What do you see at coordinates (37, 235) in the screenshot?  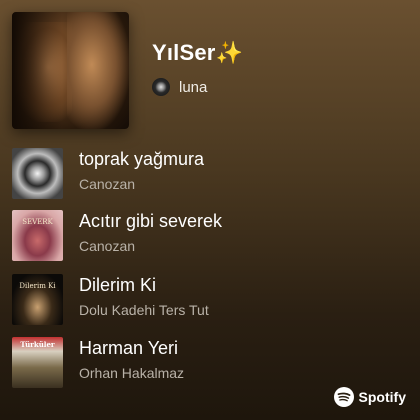 I see `track-2-cover: SEVERK` at bounding box center [37, 235].